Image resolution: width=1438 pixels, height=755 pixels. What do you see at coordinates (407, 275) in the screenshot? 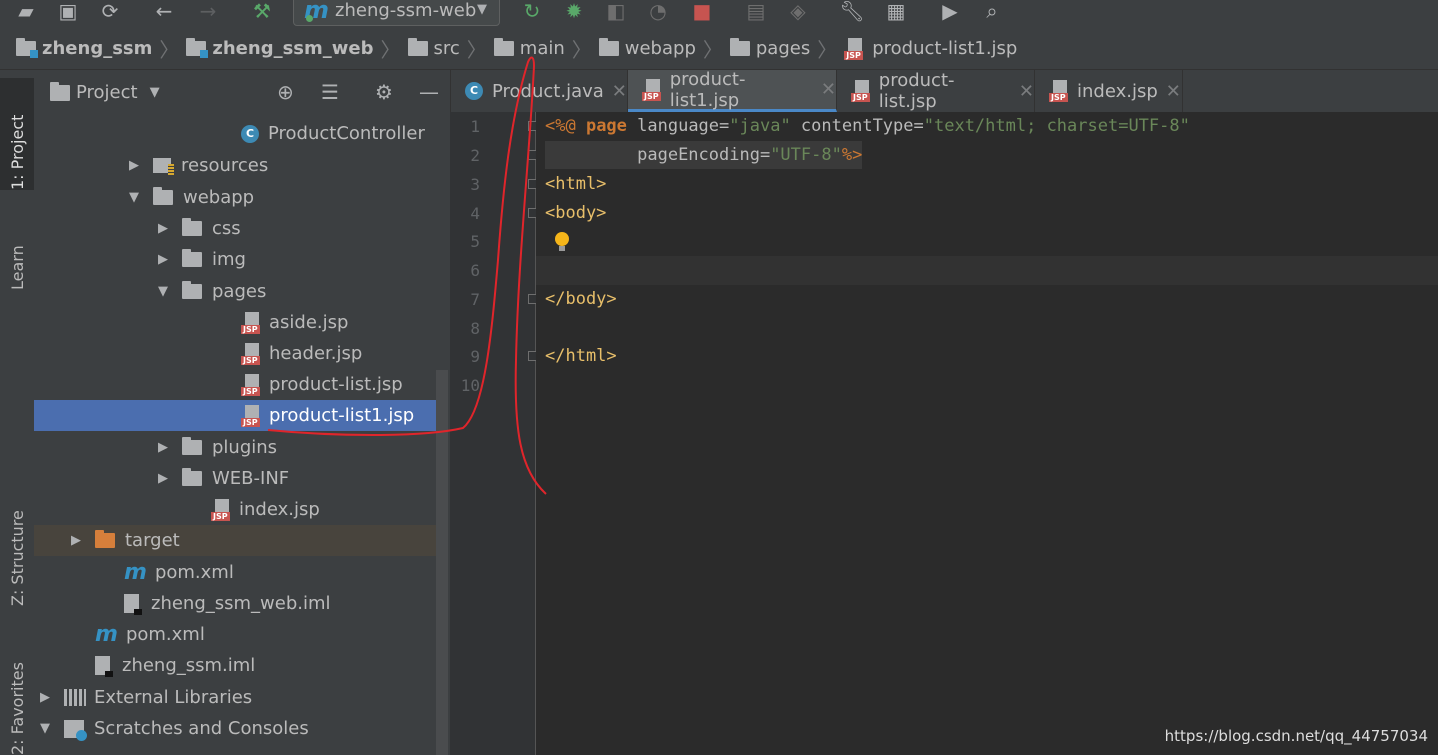
I see `red-annotation-stroke` at bounding box center [407, 275].